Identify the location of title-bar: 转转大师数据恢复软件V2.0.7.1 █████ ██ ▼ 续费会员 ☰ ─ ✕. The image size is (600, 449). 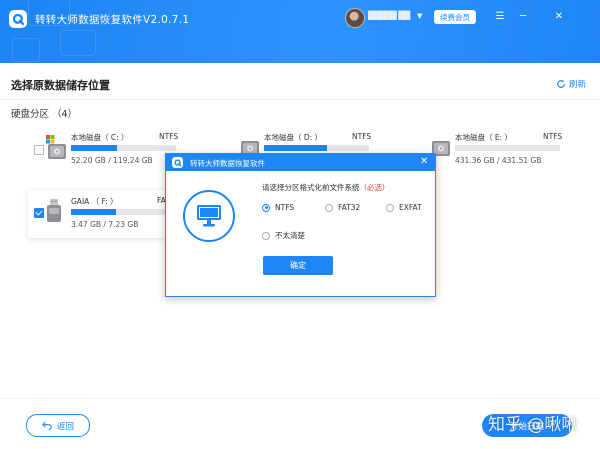
(300, 31).